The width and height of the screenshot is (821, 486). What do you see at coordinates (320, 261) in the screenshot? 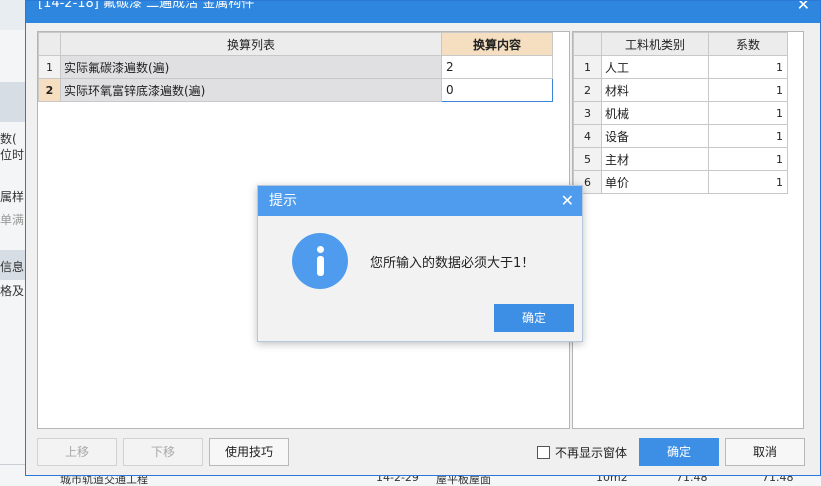
I see `info-icon` at bounding box center [320, 261].